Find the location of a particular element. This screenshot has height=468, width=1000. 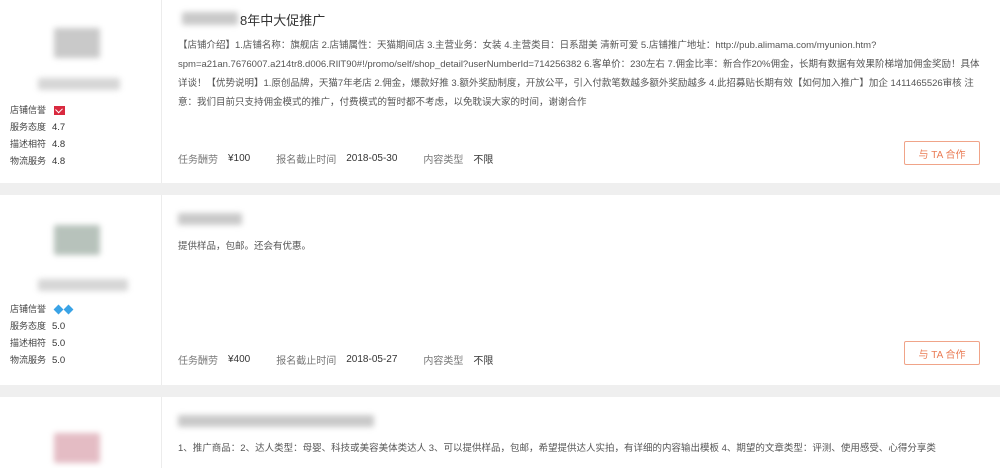

rating-logistics: 物流服务 5.0 is located at coordinates (41, 360).